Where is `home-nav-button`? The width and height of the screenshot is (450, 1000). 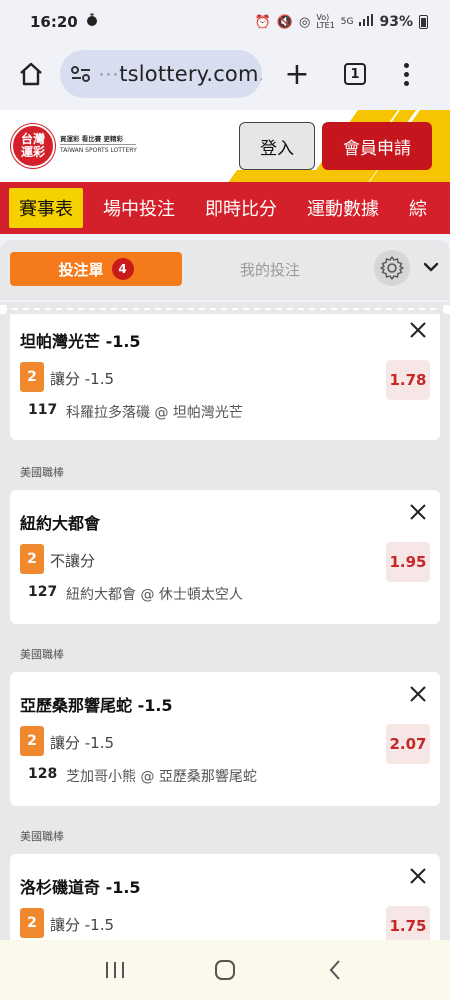
home-nav-button is located at coordinates (225, 970).